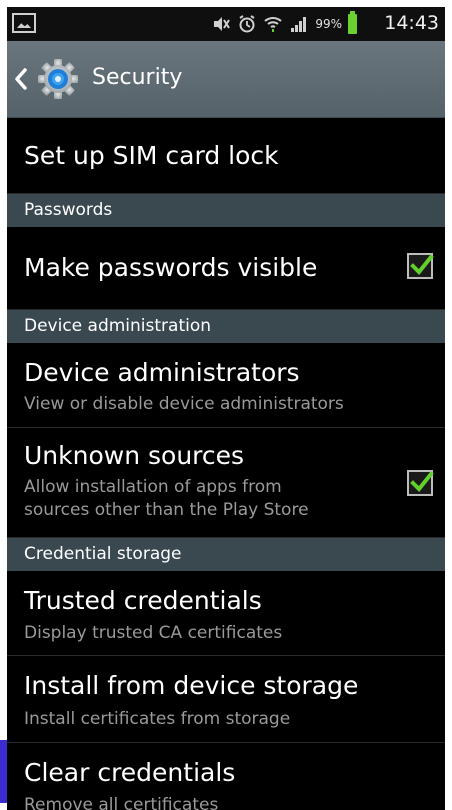  I want to click on gallery-icon, so click(24, 23).